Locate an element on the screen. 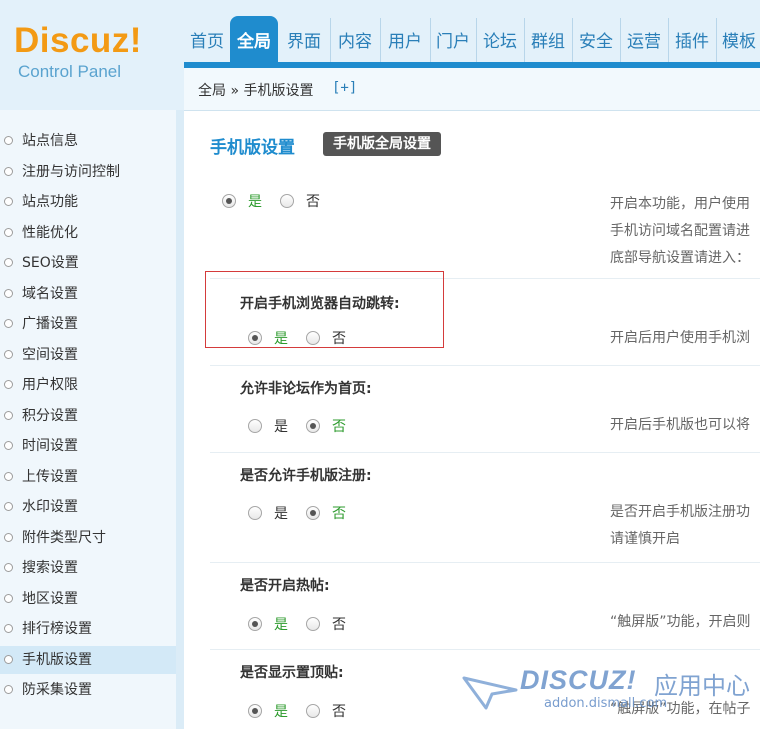 Image resolution: width=760 pixels, height=737 pixels. sidebar-item: 站点信息 is located at coordinates (88, 141).